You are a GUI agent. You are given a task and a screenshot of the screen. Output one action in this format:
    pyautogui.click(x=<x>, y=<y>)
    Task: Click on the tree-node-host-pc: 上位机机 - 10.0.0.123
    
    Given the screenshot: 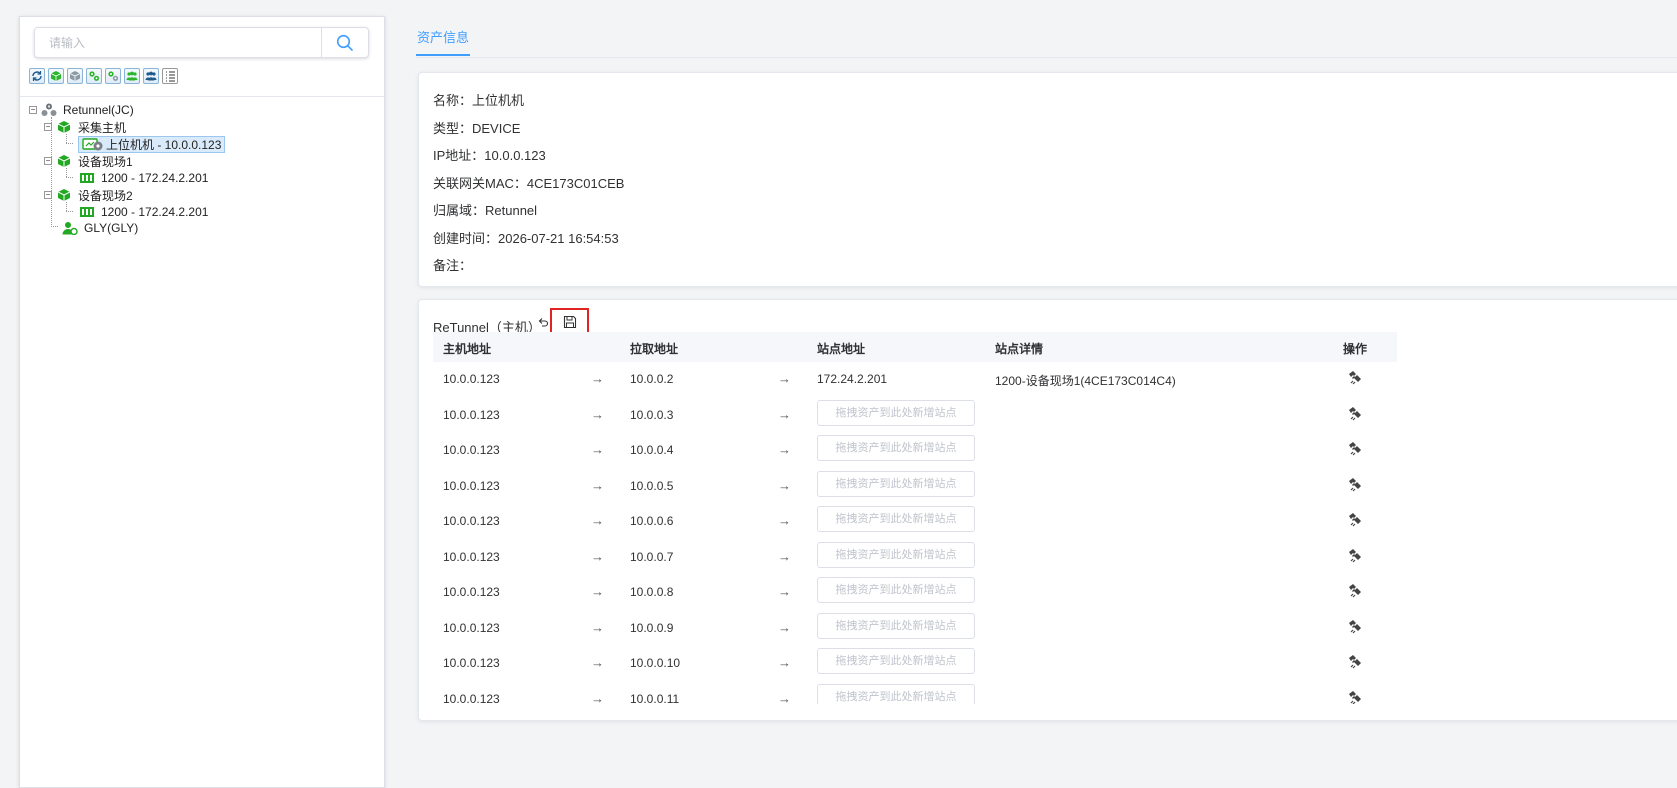 What is the action you would take?
    pyautogui.click(x=152, y=144)
    